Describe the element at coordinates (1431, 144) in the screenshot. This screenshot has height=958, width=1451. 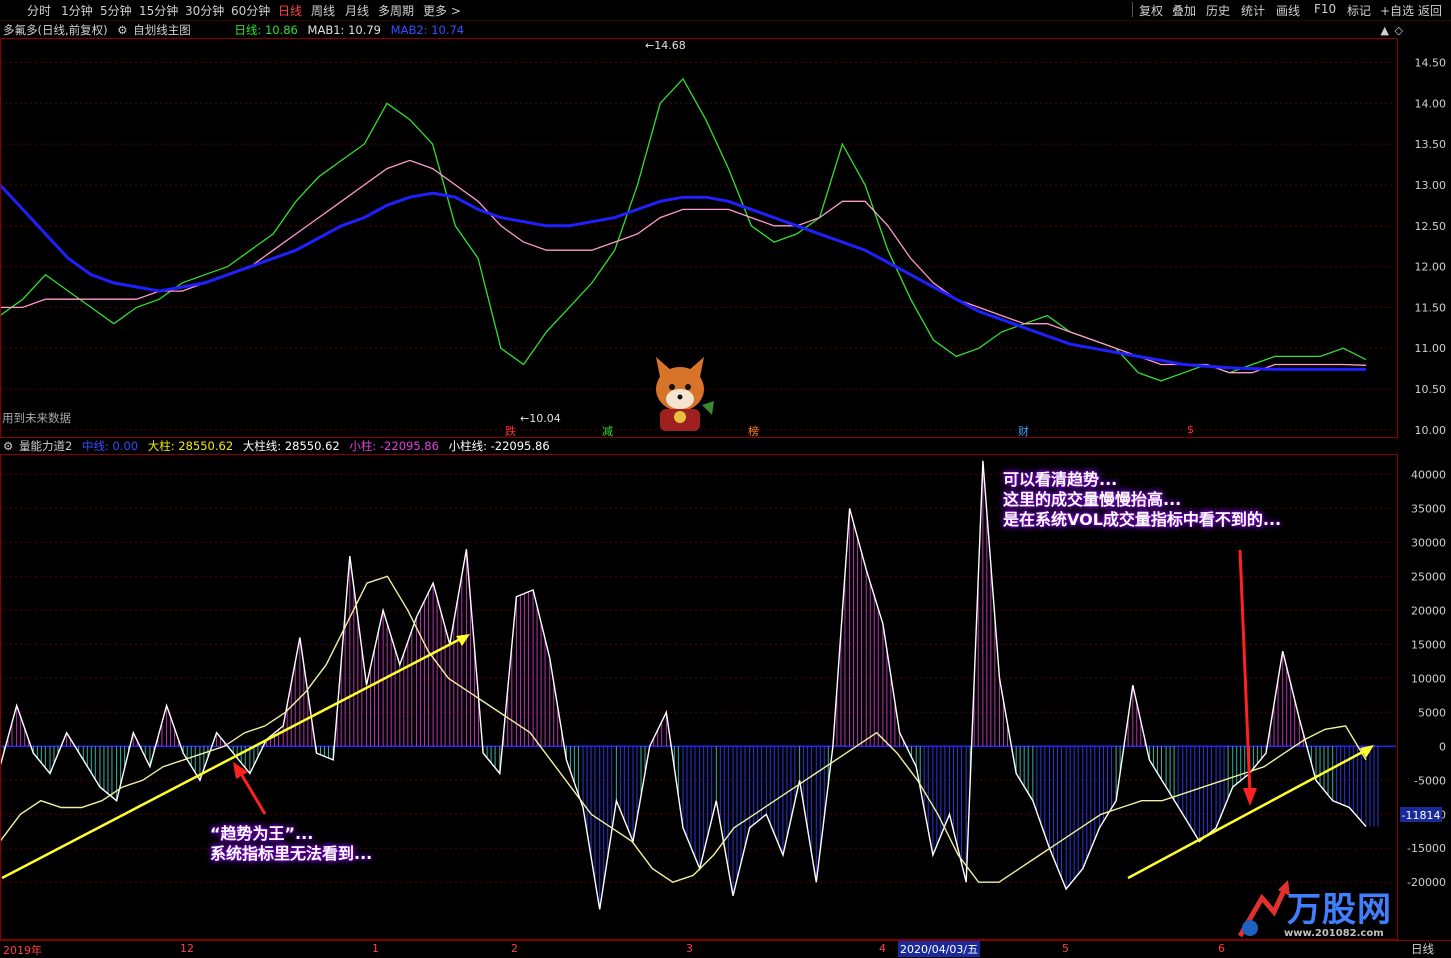
I see `price-tick-label: 13.50` at that location.